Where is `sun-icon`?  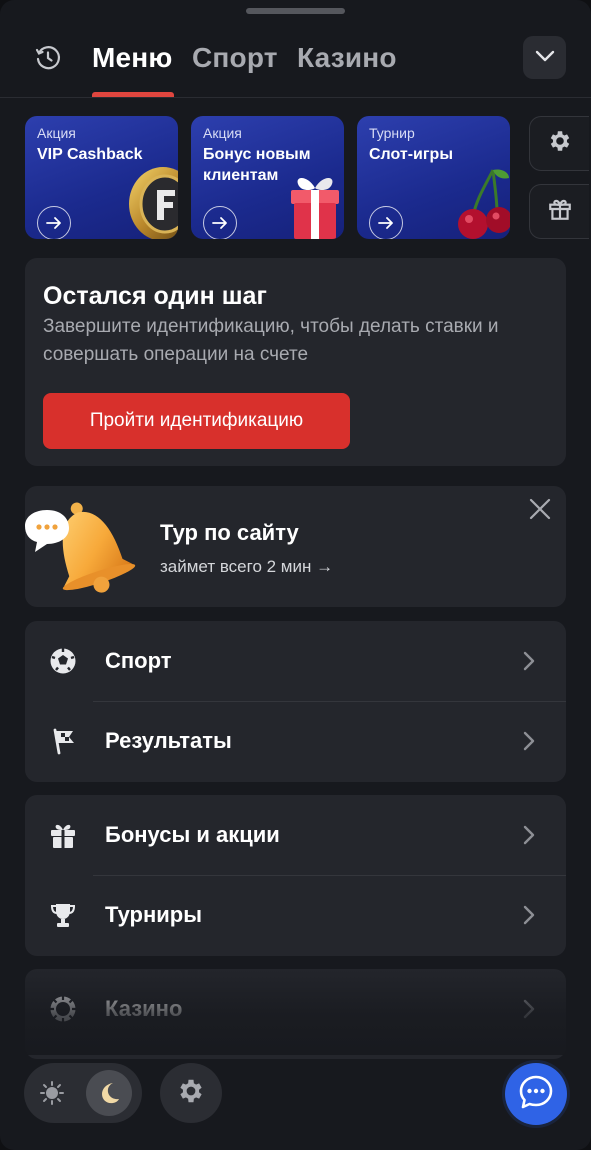 sun-icon is located at coordinates (52, 1093).